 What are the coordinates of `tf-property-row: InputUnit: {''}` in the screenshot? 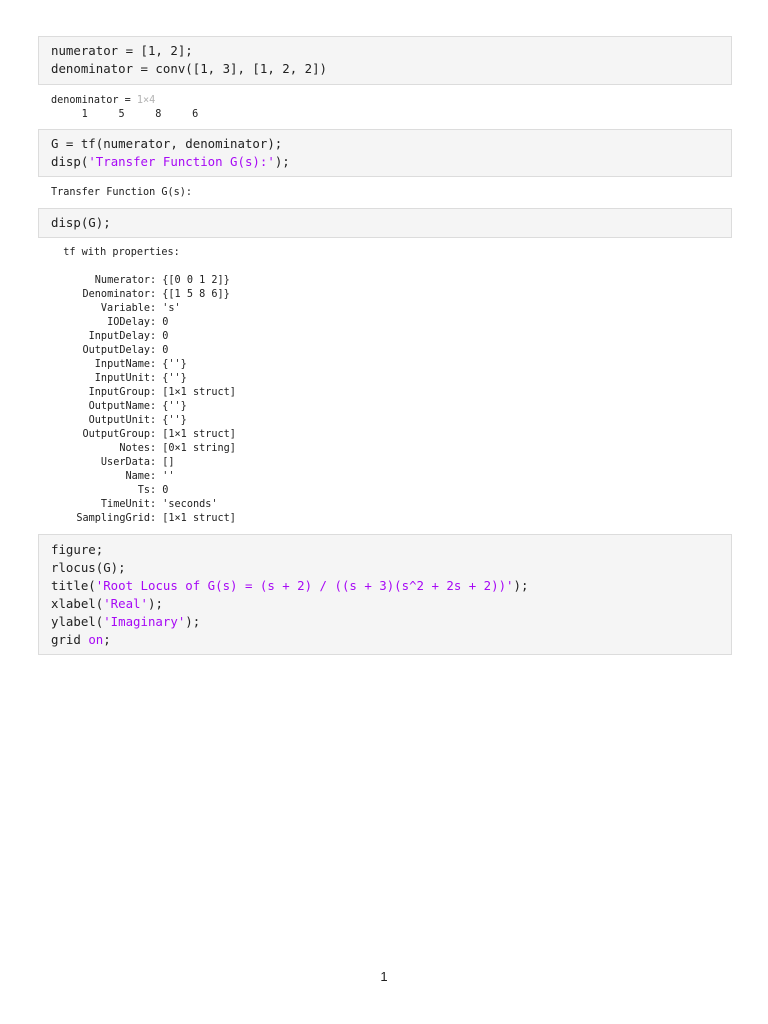 It's located at (143, 379).